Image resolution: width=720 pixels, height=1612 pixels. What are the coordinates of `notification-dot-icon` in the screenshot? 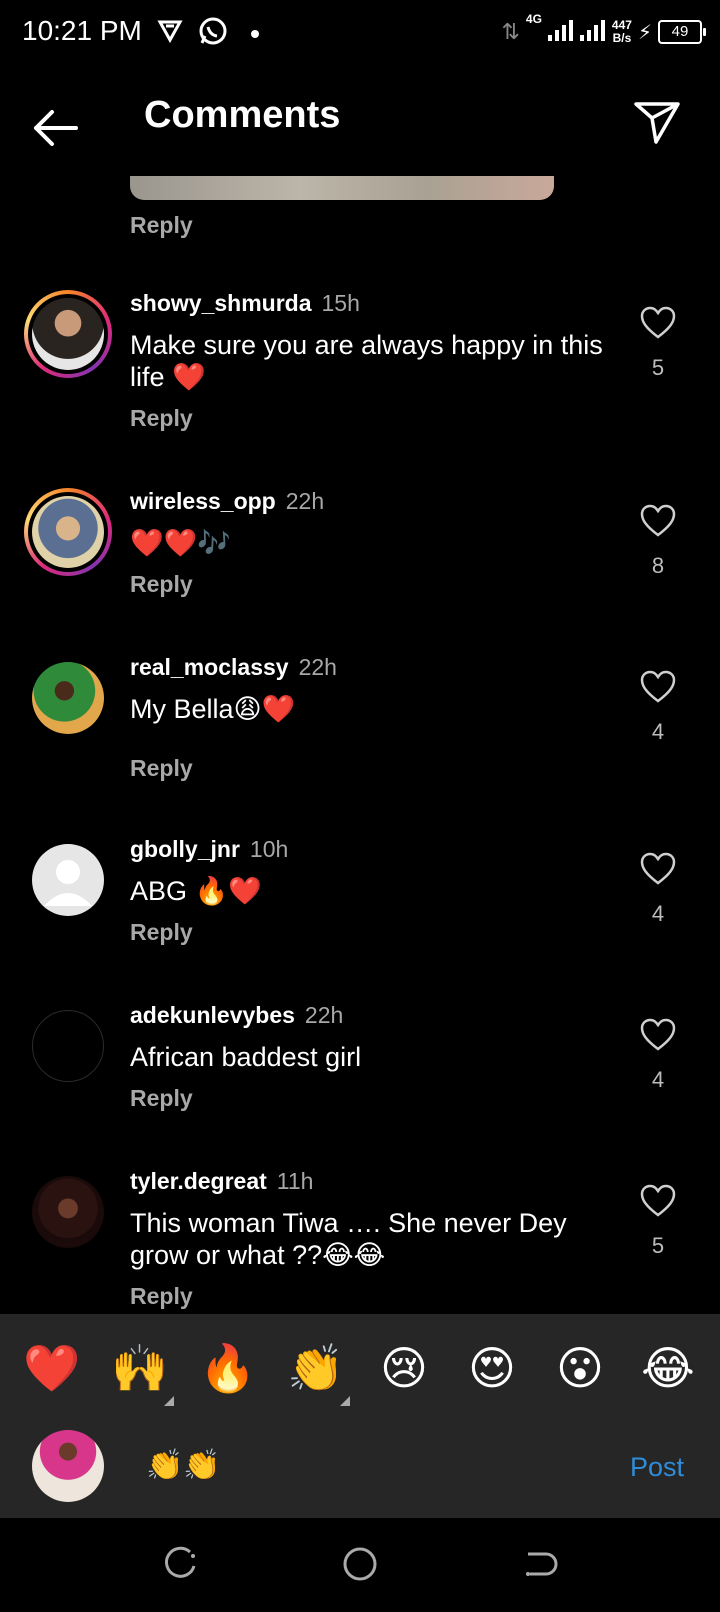 It's located at (255, 35).